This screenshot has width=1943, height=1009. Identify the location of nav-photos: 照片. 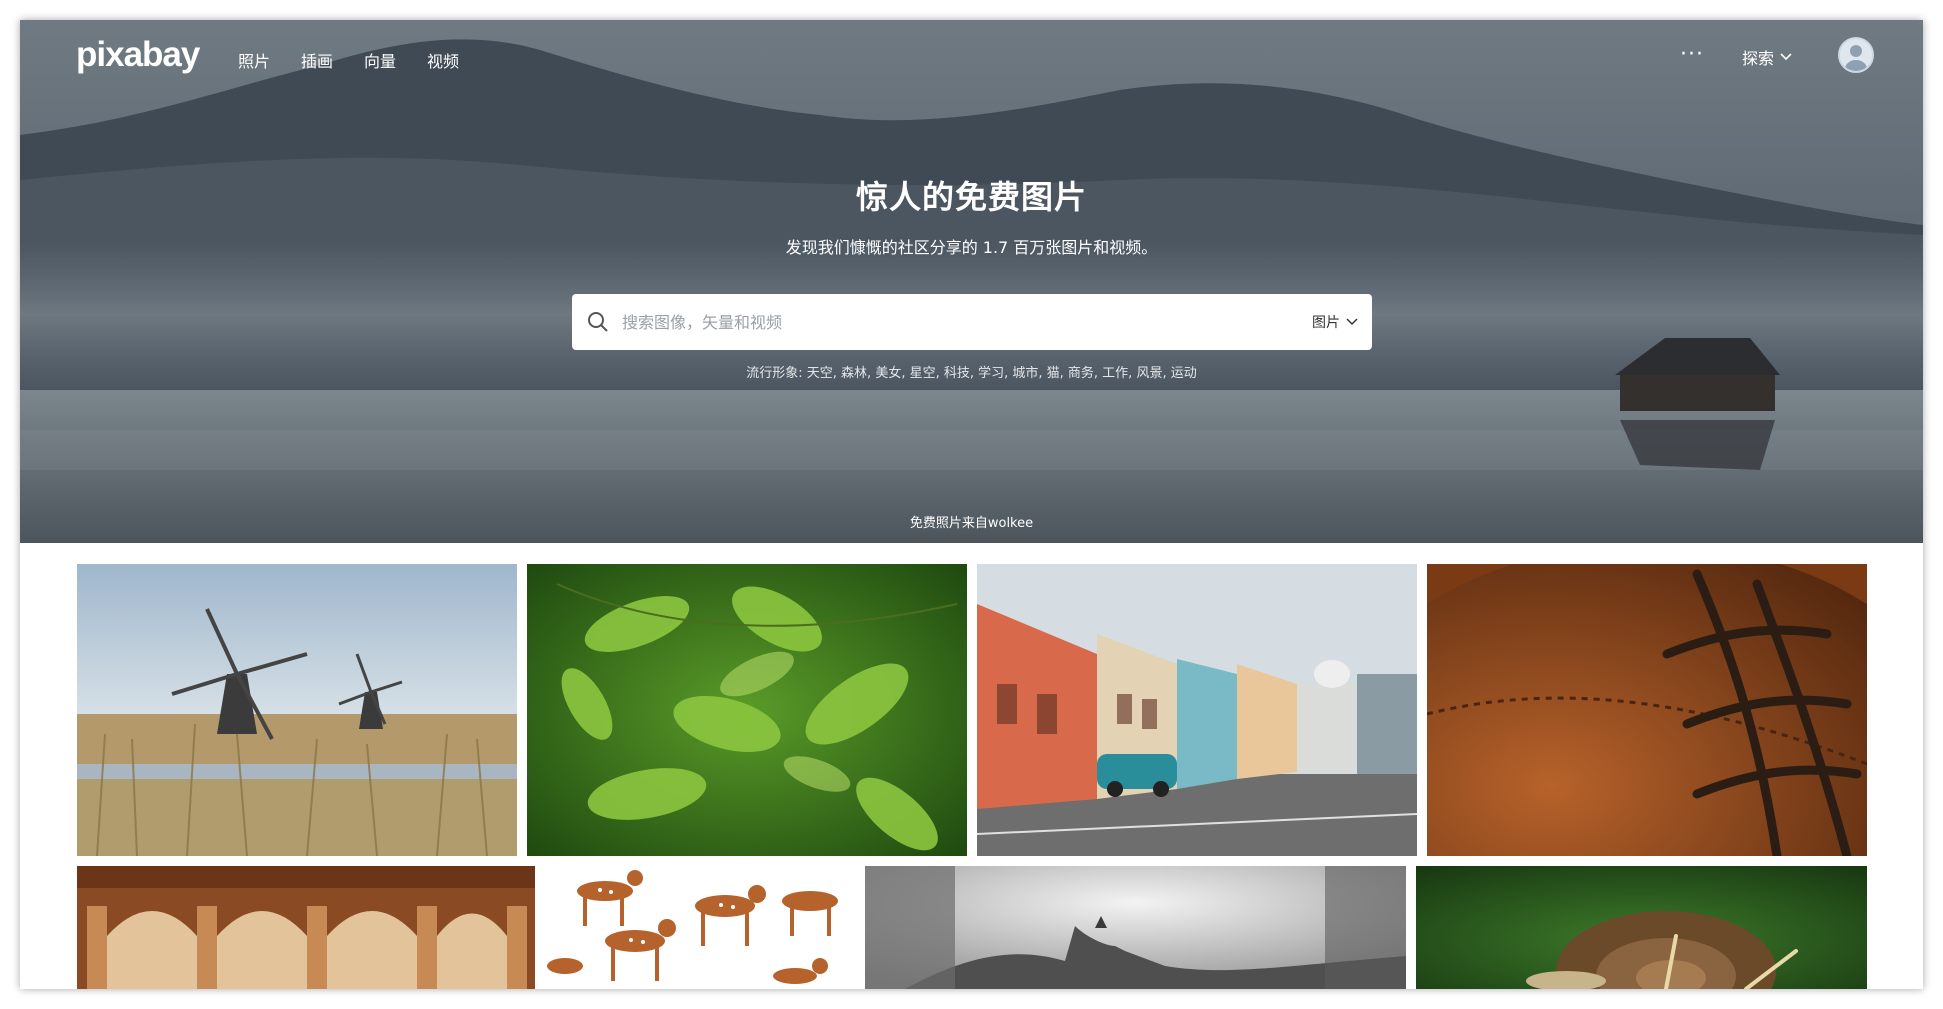
(254, 60).